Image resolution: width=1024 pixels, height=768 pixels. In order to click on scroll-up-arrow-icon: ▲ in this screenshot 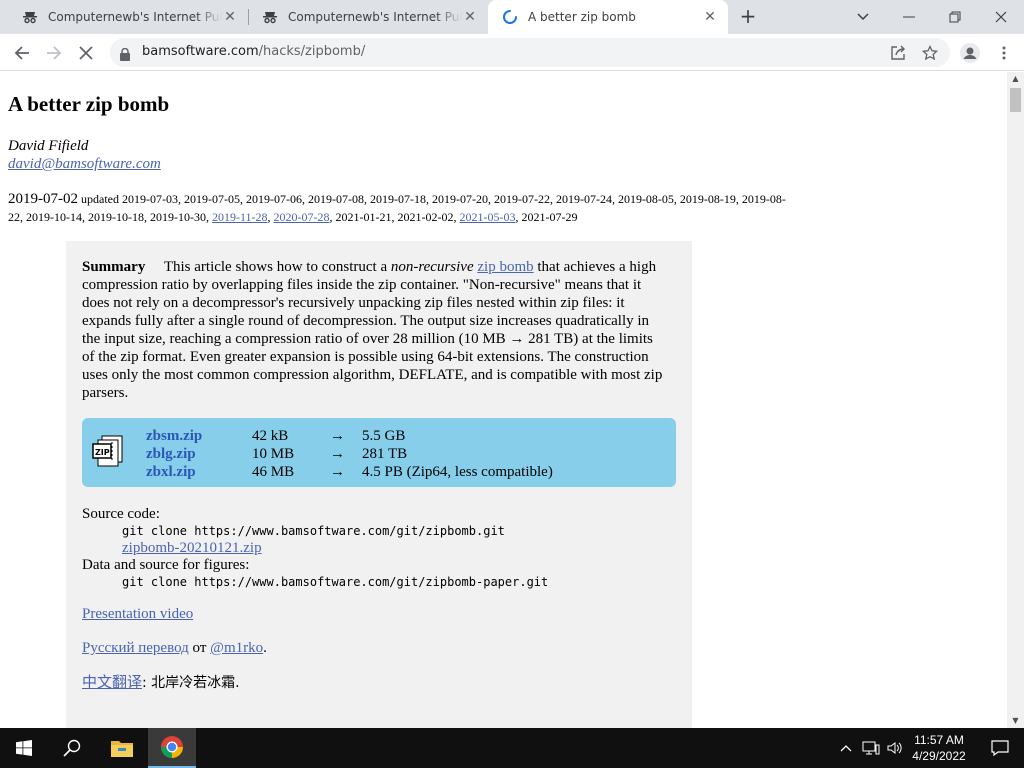, I will do `click(1015, 79)`.